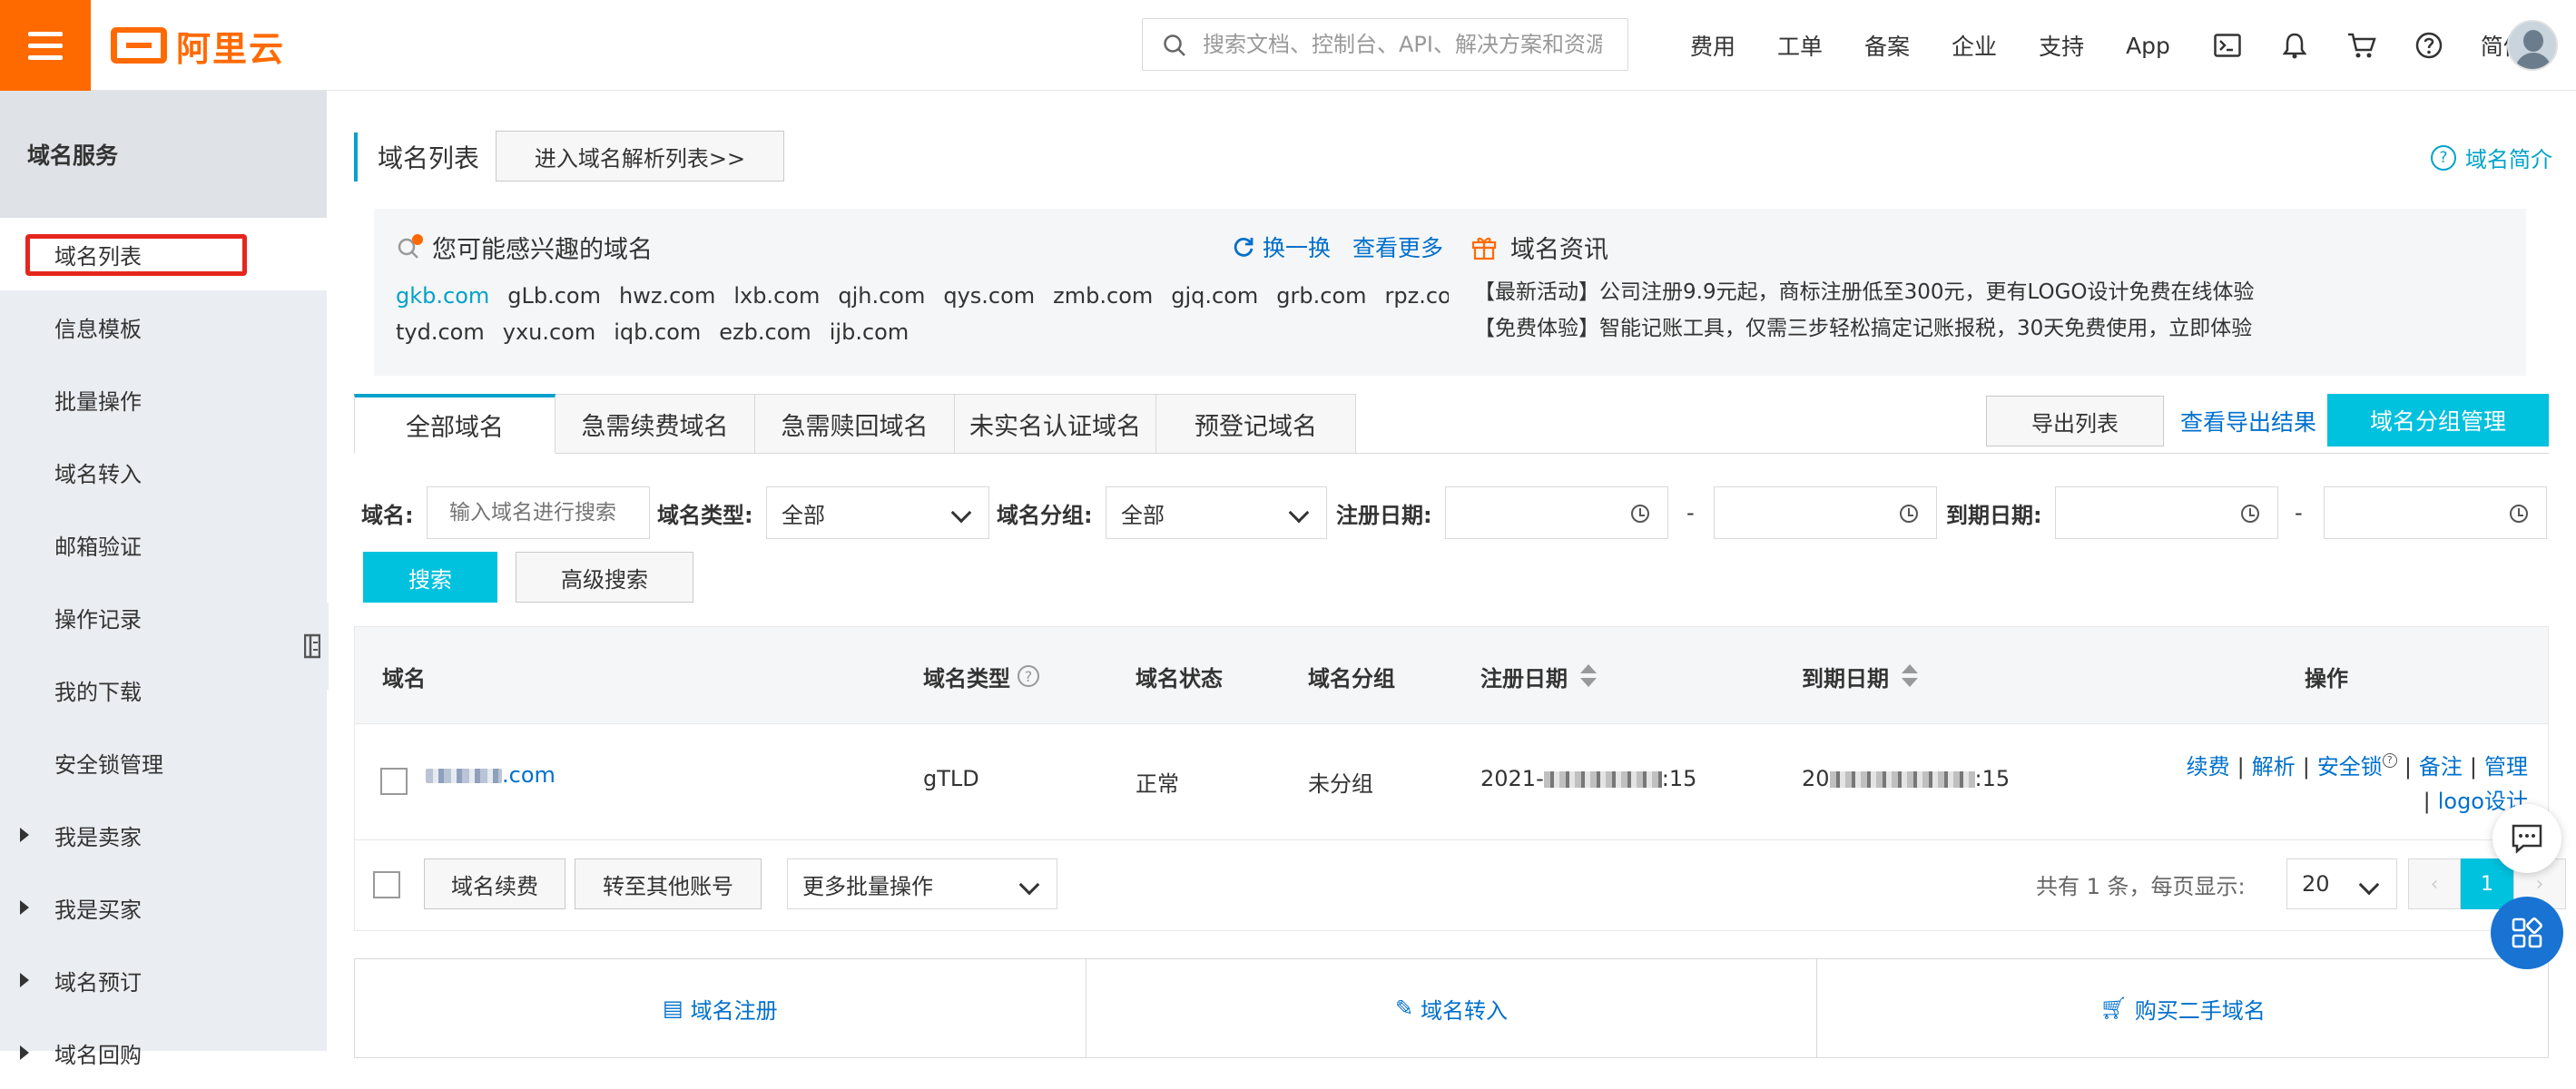 Image resolution: width=2576 pixels, height=1089 pixels. What do you see at coordinates (2182, 1008) in the screenshot?
I see `buy-used-domain-link: 🛒︎ 购买二手域名` at bounding box center [2182, 1008].